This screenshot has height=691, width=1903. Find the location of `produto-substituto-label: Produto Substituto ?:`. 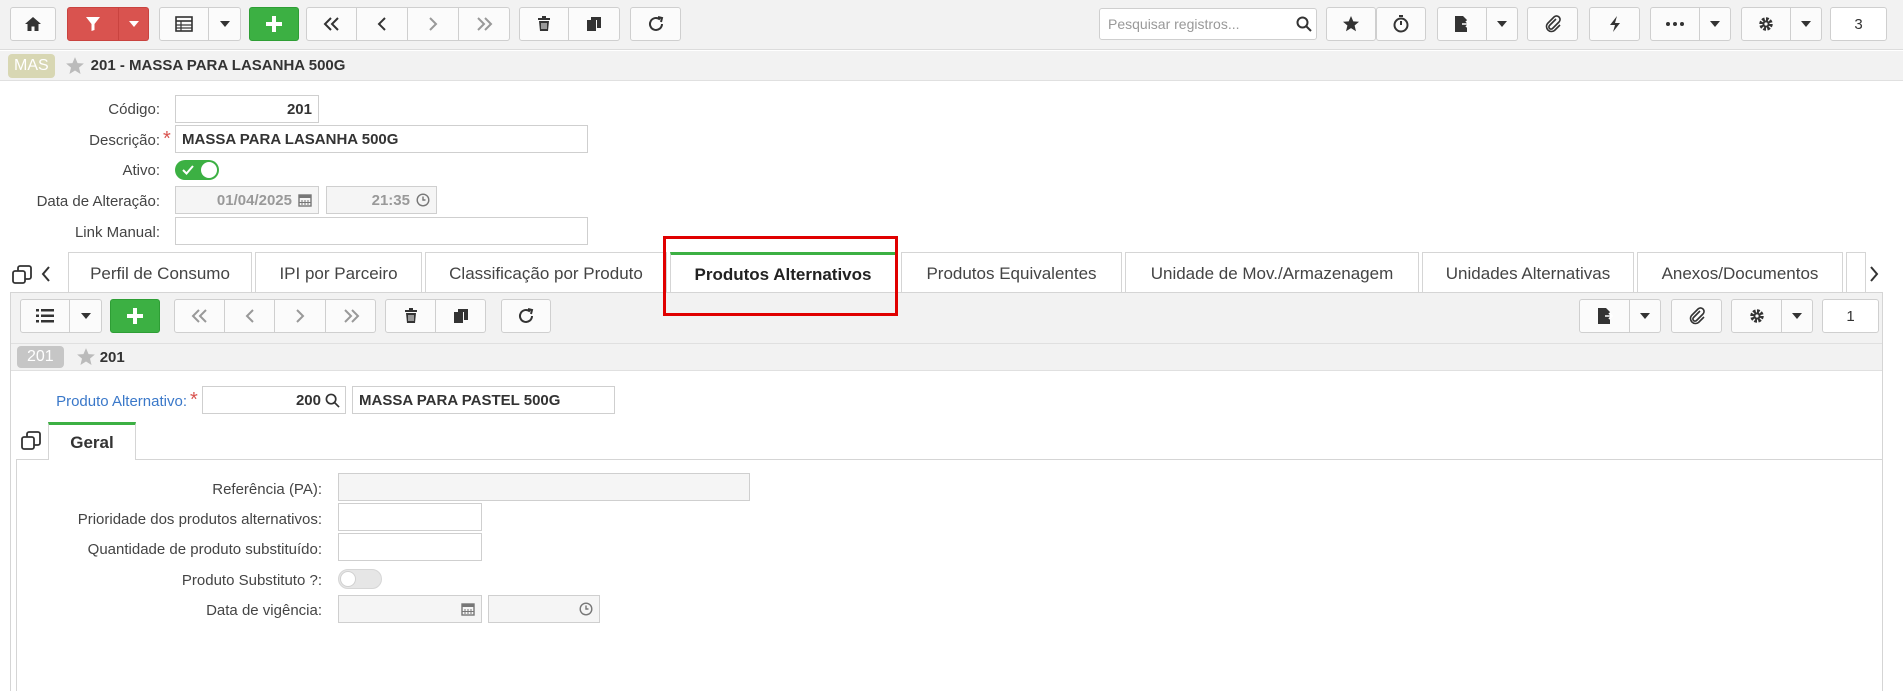

produto-substituto-label: Produto Substituto ?: is located at coordinates (251, 580).